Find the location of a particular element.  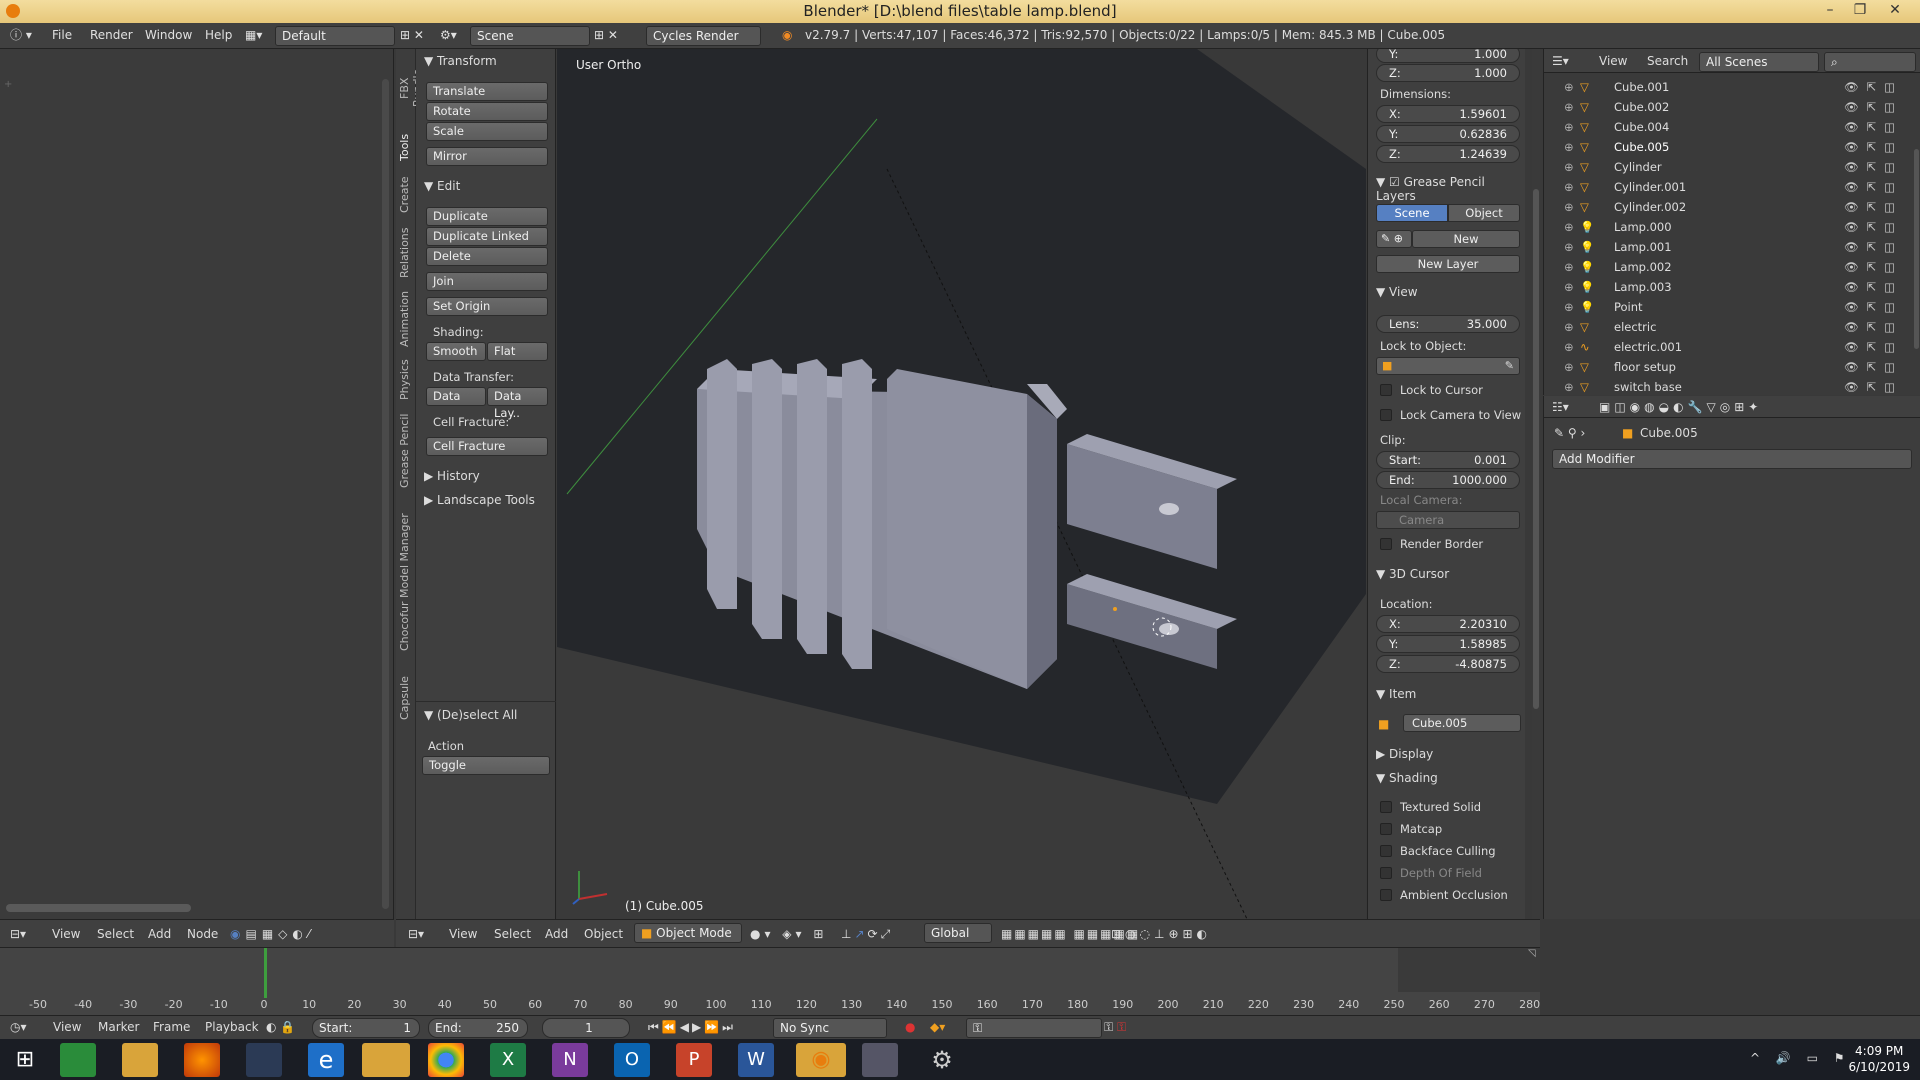

history-panel-header: ▶ History is located at coordinates (452, 476).